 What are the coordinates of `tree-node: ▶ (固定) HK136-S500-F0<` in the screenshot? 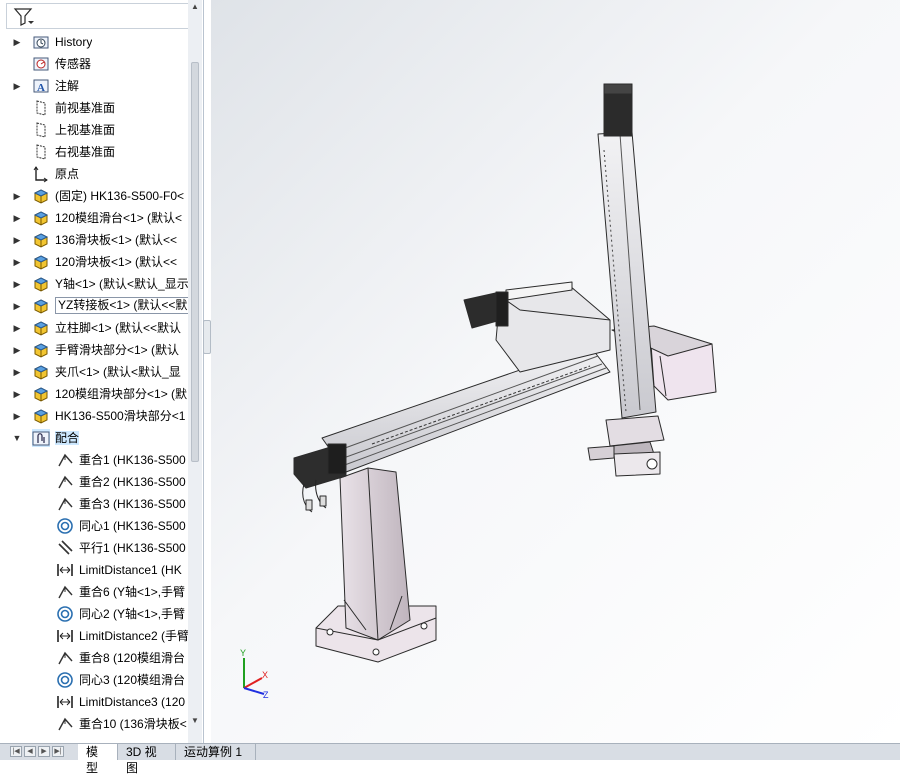 It's located at (94, 196).